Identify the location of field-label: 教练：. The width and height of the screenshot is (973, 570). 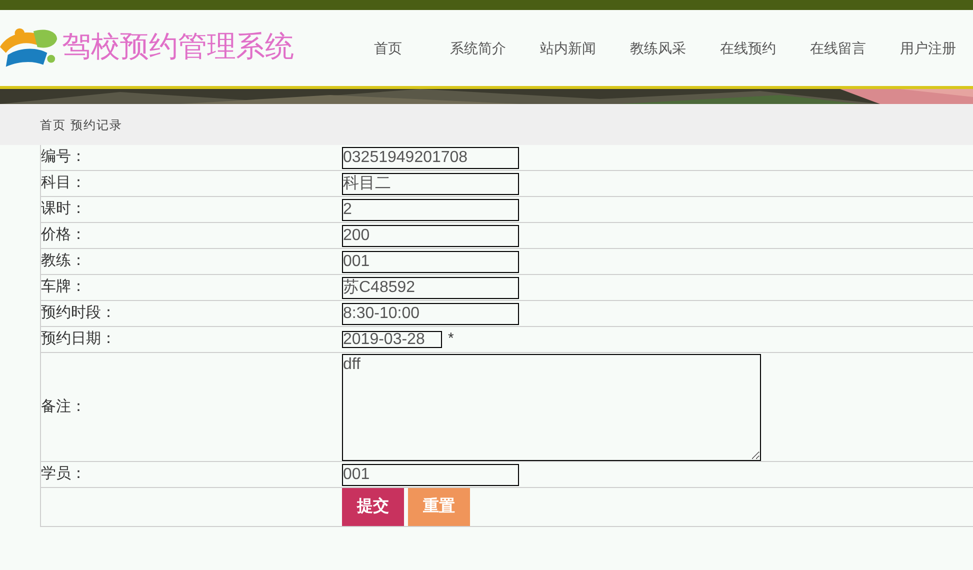
(63, 261).